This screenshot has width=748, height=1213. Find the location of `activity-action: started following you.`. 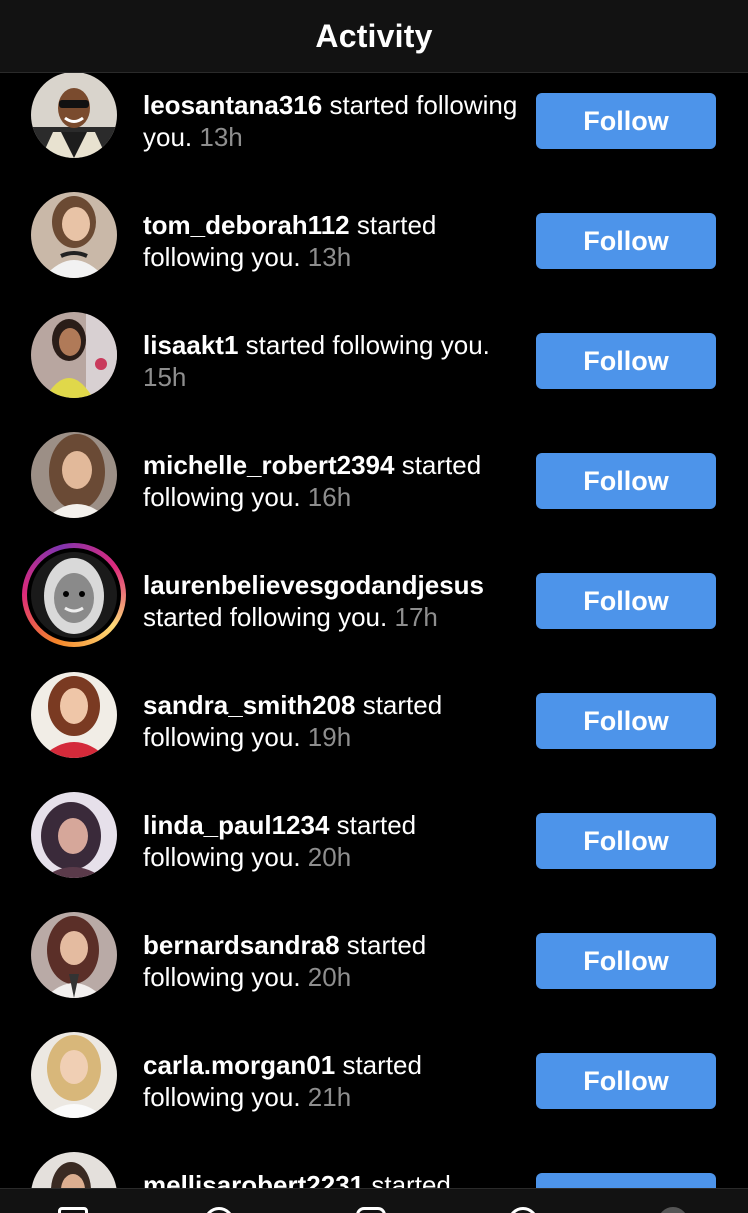

activity-action: started following you. is located at coordinates (367, 345).